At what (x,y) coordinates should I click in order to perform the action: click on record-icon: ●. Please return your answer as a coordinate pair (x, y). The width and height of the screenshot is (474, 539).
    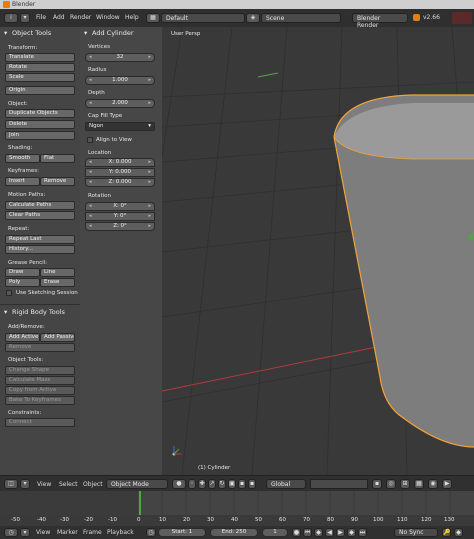
    Looking at the image, I should click on (296, 532).